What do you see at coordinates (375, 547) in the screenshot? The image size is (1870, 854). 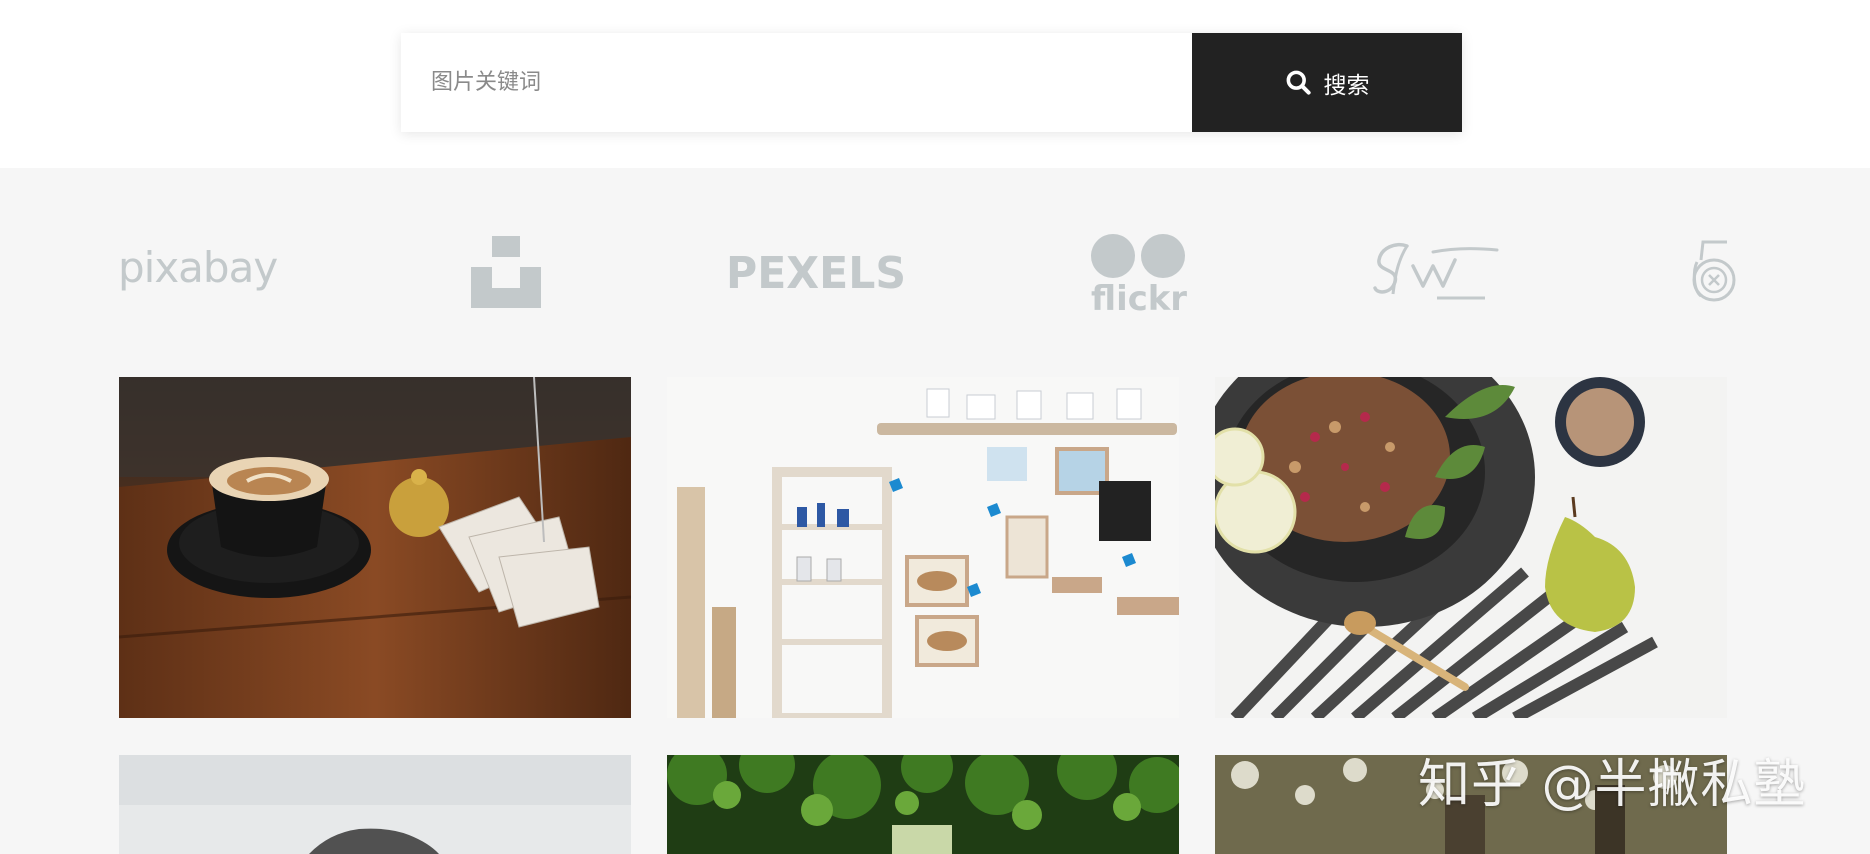 I see `latte-coffee-photo` at bounding box center [375, 547].